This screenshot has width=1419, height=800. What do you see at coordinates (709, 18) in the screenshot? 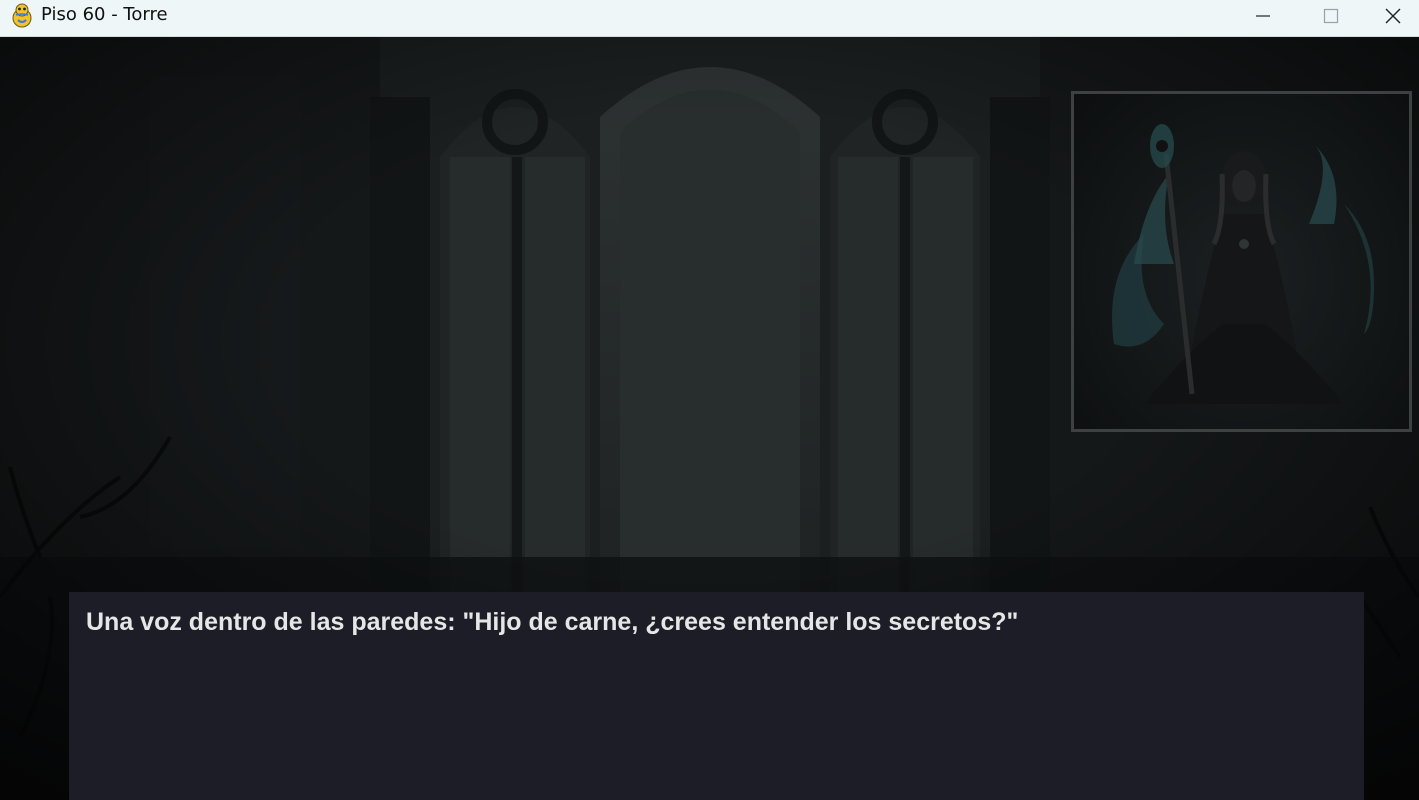
I see `window-titlebar: Piso 60 - Torre` at bounding box center [709, 18].